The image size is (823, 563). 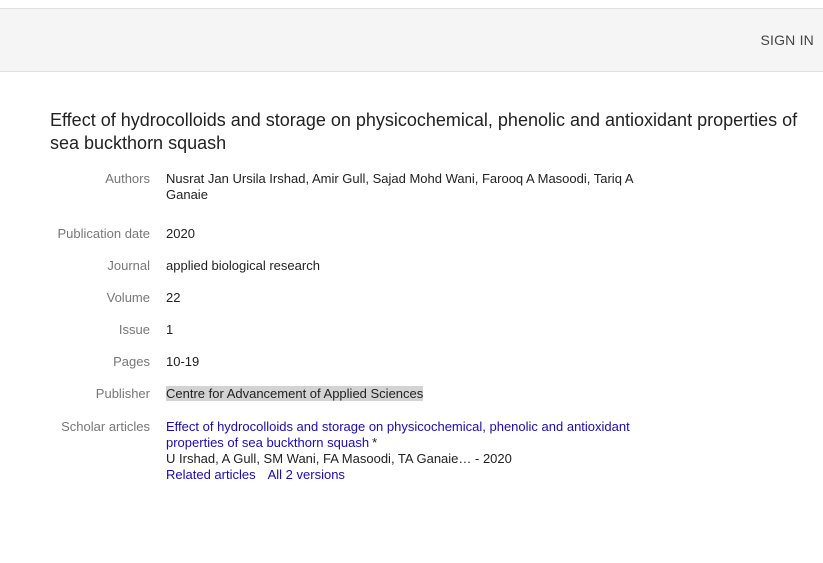 What do you see at coordinates (180, 233) in the screenshot?
I see `field-value-publication-date: 2020` at bounding box center [180, 233].